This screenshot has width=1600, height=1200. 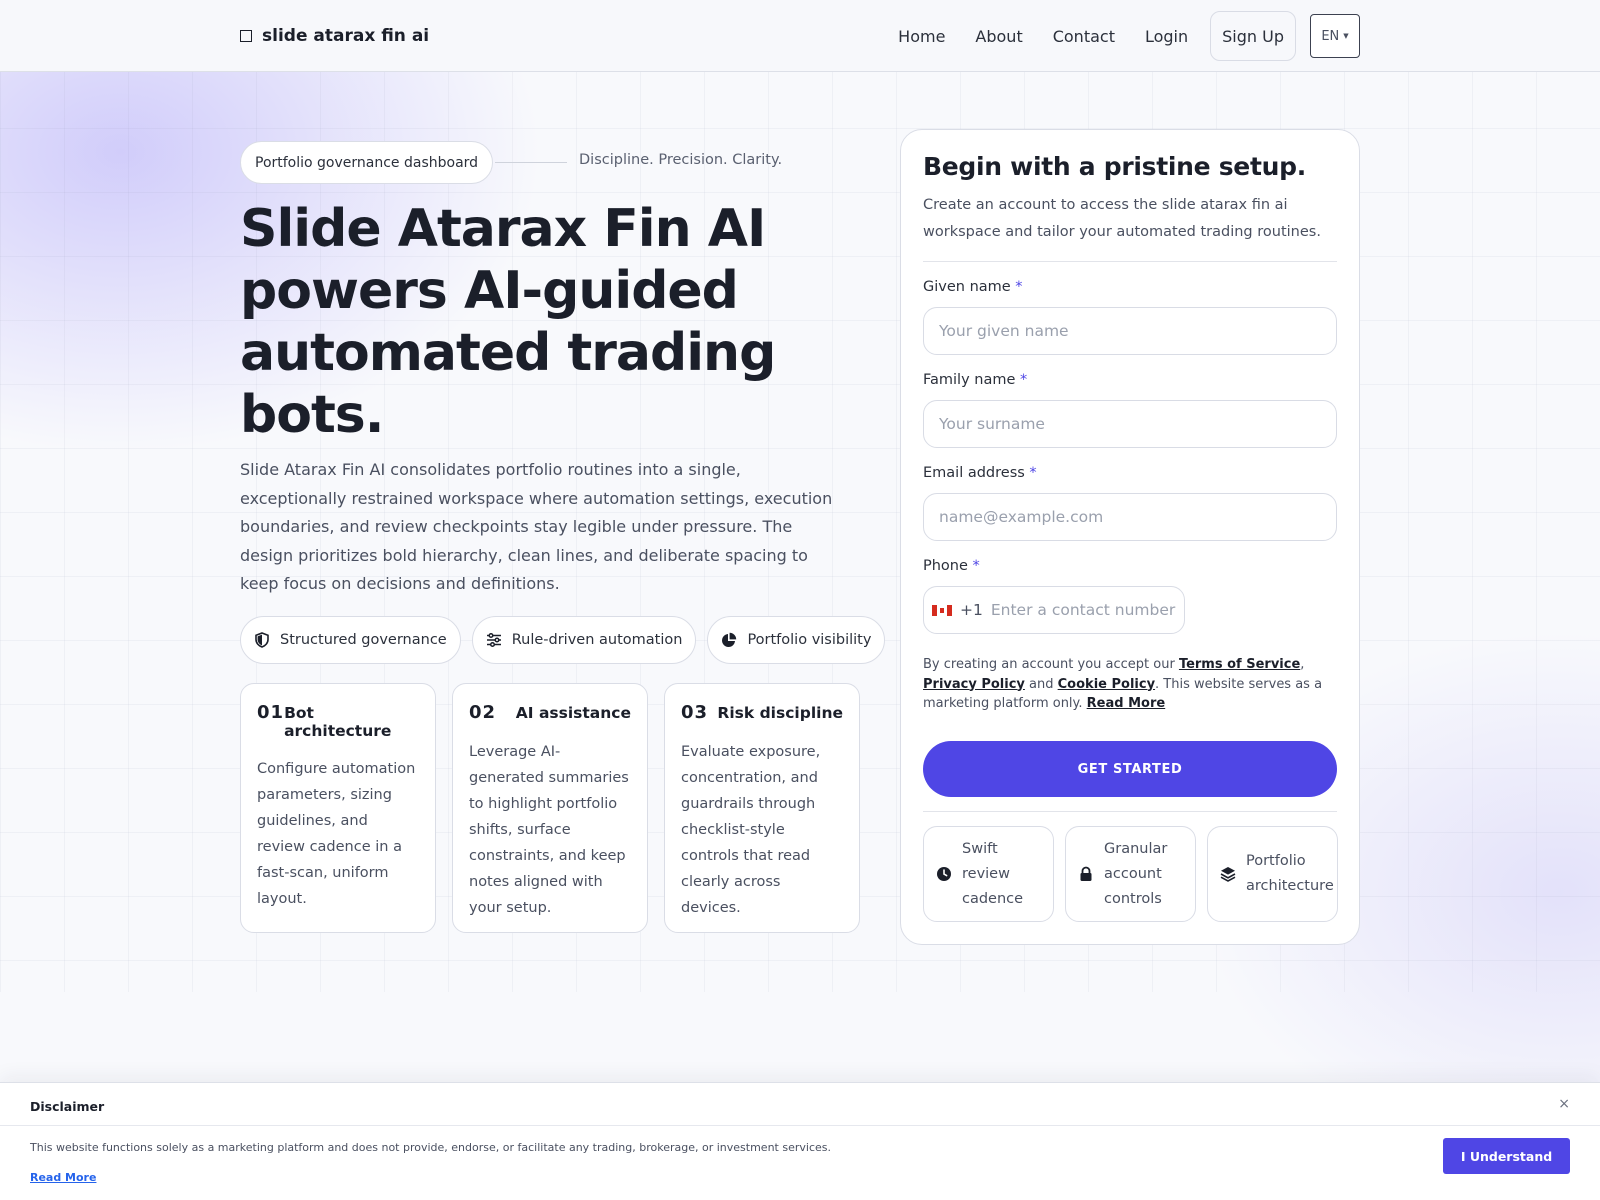 I want to click on dial-code: +1, so click(x=971, y=610).